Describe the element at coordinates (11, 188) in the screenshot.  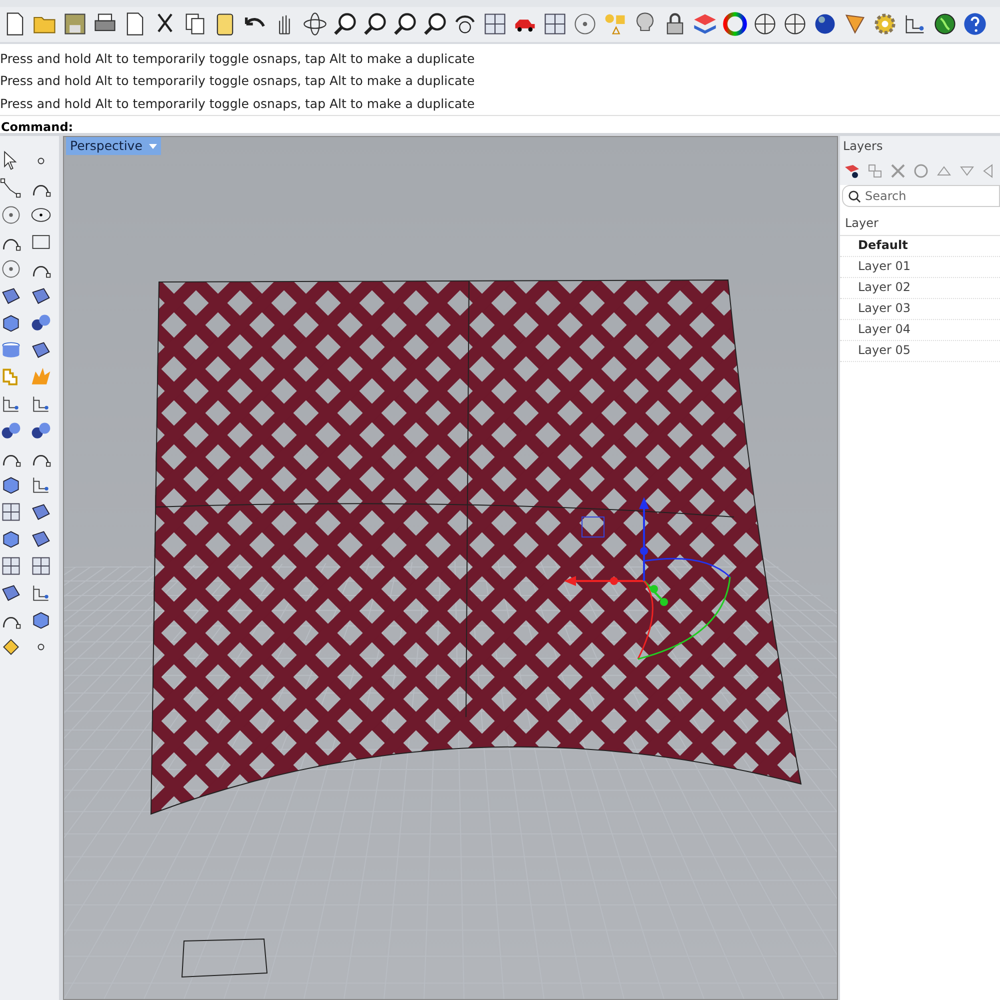
I see `polyline-icon` at that location.